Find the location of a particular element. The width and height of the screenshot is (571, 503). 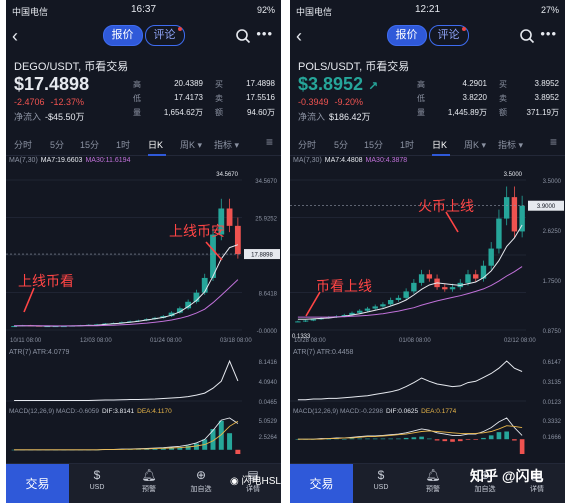

x-tick-label: 03/18 08:00 is located at coordinates (236, 341).